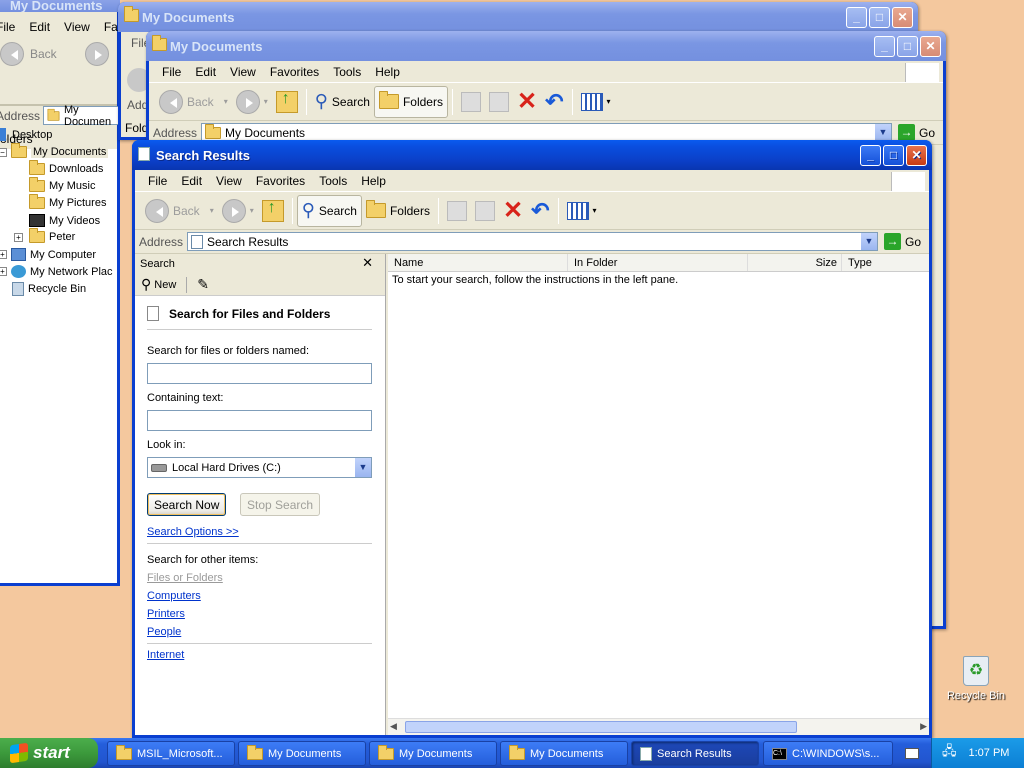  Describe the element at coordinates (187, 504) in the screenshot. I see `search-now-button: Search Now` at that location.